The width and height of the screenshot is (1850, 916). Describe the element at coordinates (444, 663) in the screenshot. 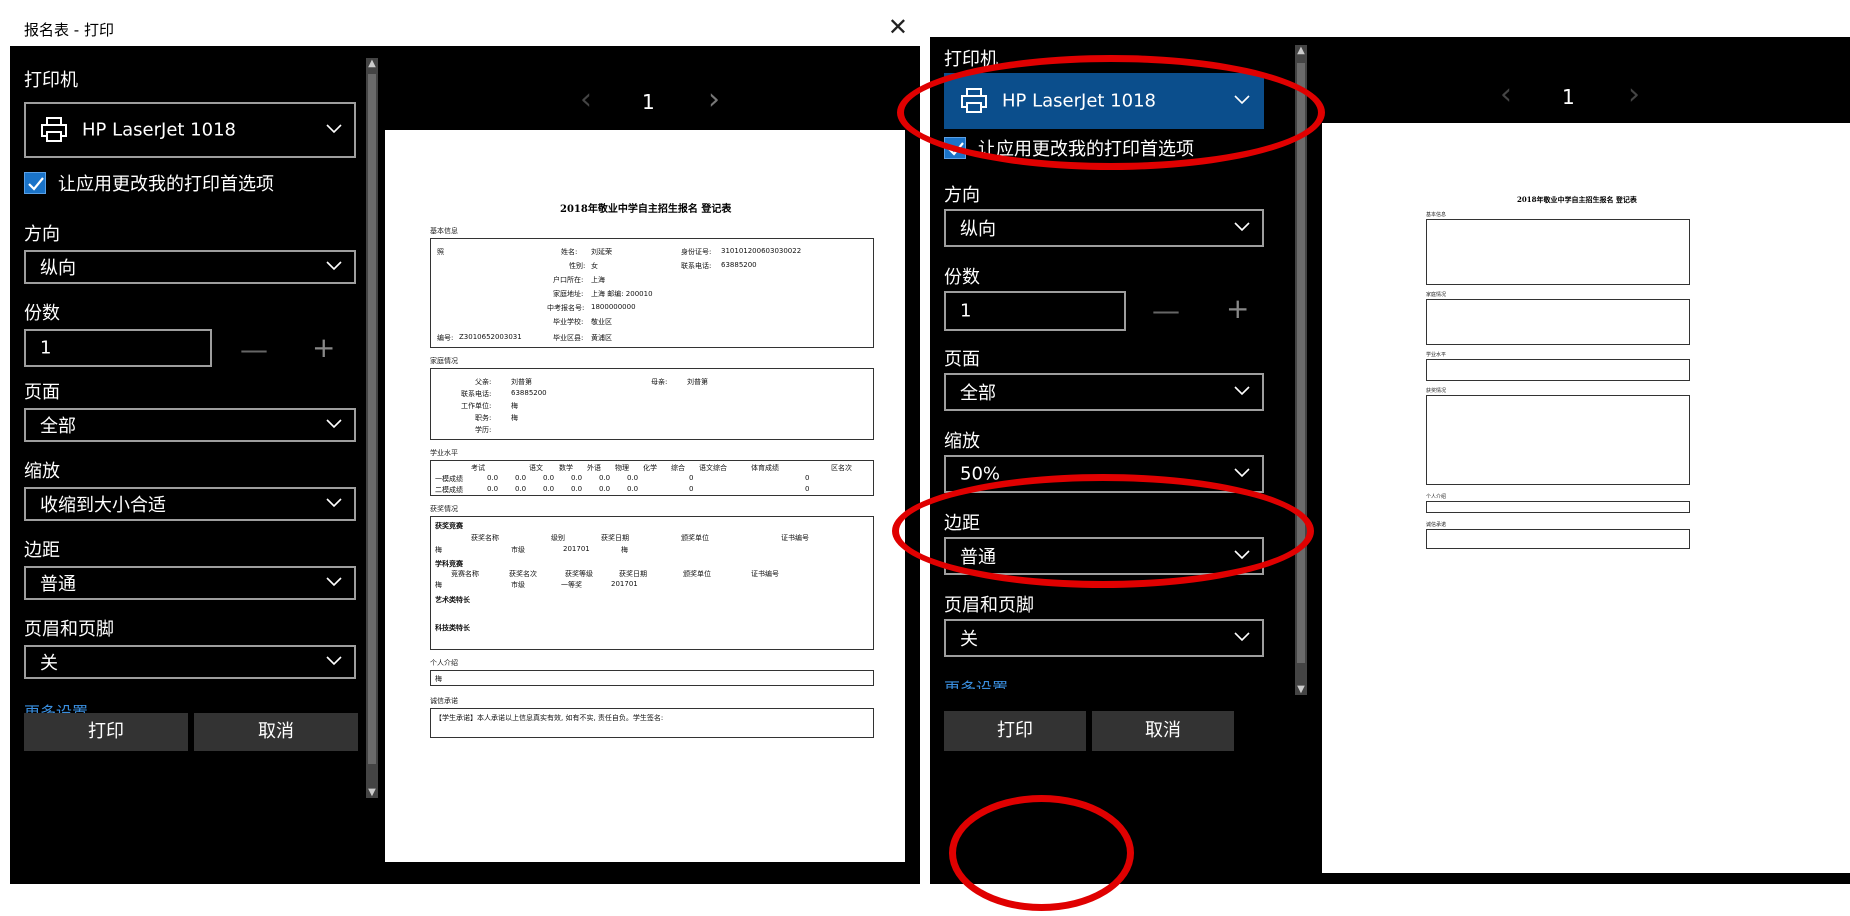

I see `section-intro: 个人介绍` at that location.